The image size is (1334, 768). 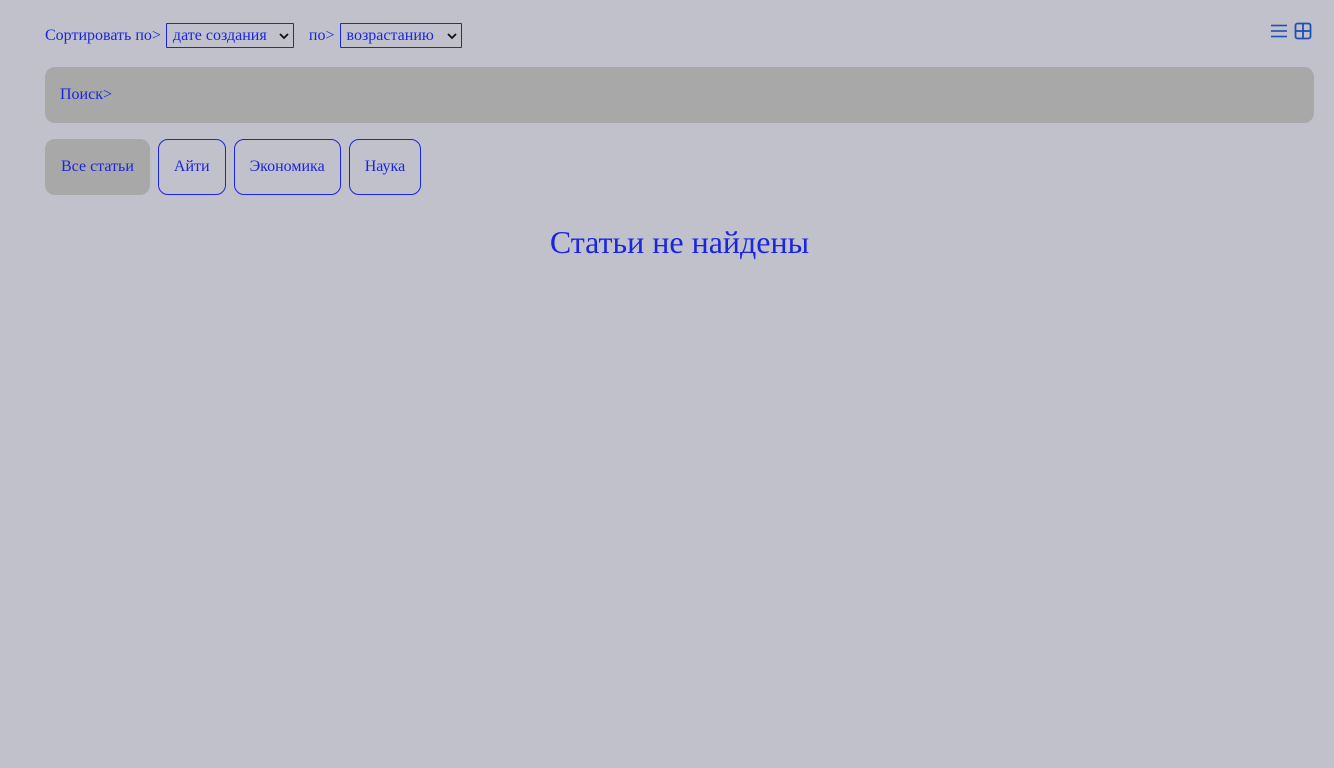 I want to click on tab-label: Наука, so click(x=385, y=166).